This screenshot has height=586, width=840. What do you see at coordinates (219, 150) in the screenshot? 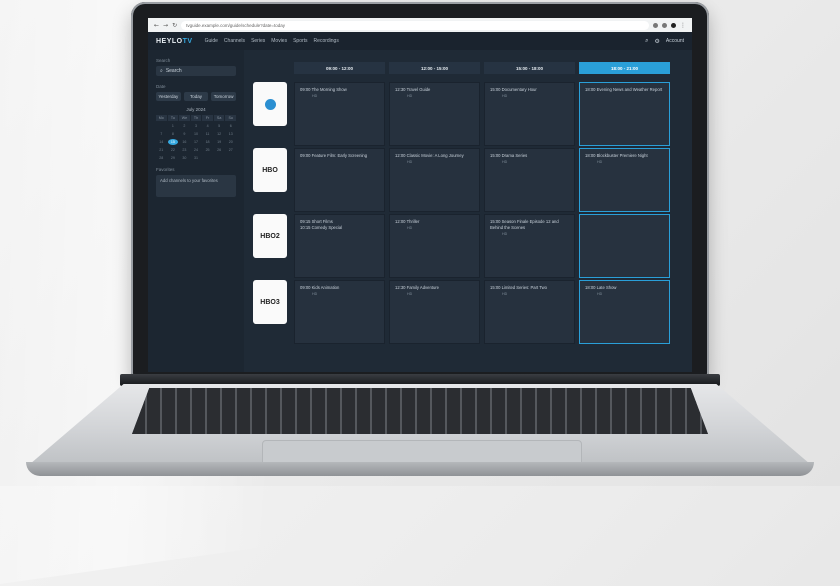
I see `calendar-day: 26` at bounding box center [219, 150].